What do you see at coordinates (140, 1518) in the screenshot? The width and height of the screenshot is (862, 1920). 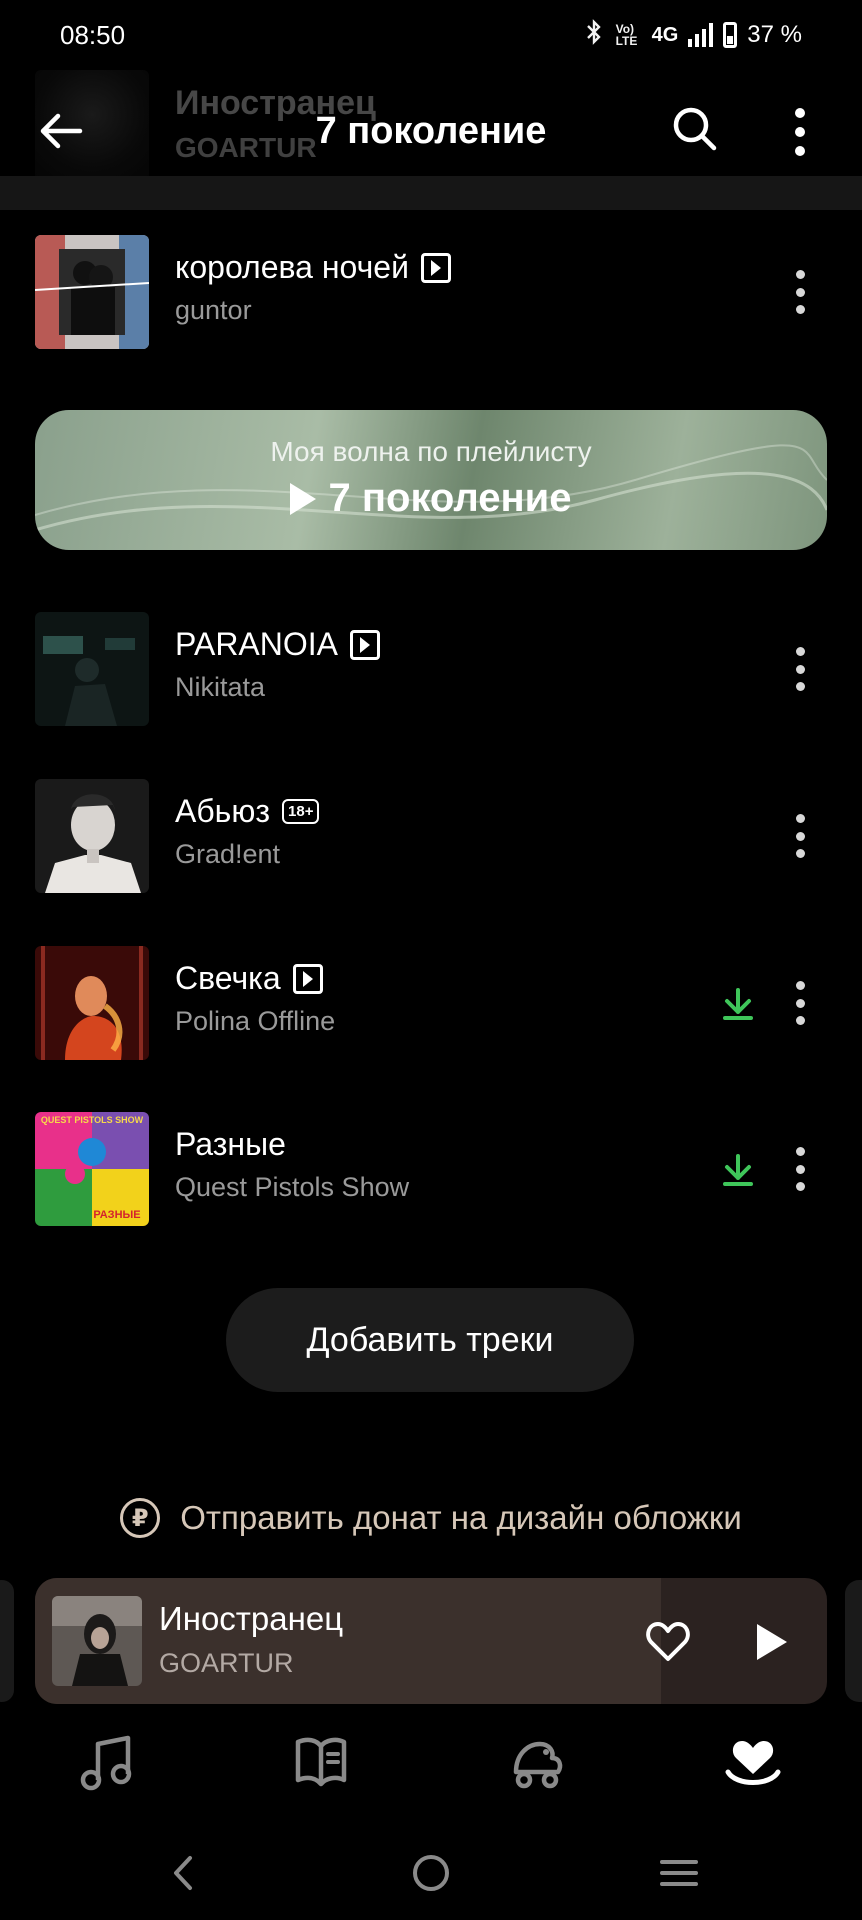 I see `ruble-icon: ₽` at bounding box center [140, 1518].